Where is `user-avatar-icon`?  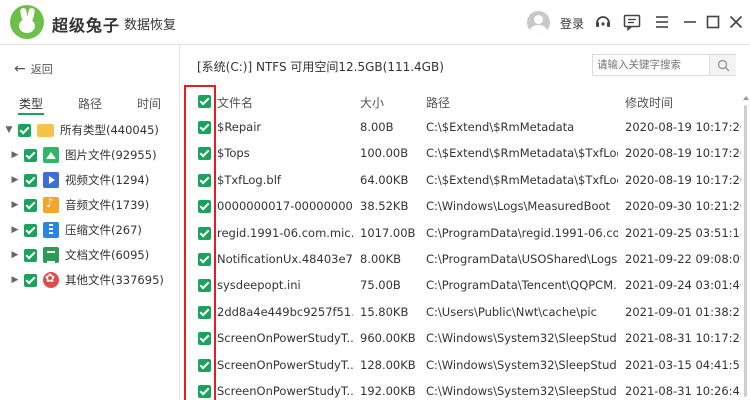
user-avatar-icon is located at coordinates (538, 22).